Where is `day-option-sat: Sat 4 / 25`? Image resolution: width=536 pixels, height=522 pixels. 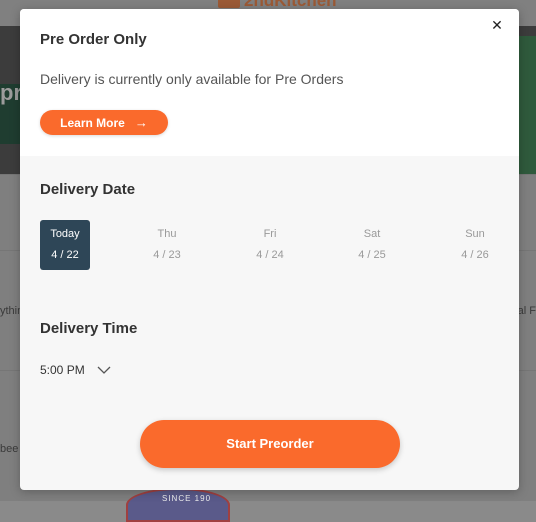 day-option-sat: Sat 4 / 25 is located at coordinates (372, 245).